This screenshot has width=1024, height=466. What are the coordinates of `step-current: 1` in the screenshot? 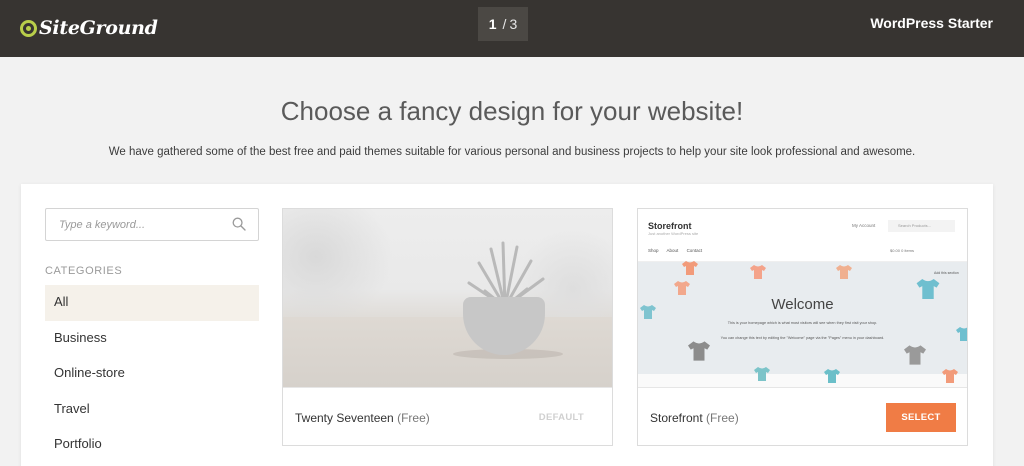 It's located at (492, 24).